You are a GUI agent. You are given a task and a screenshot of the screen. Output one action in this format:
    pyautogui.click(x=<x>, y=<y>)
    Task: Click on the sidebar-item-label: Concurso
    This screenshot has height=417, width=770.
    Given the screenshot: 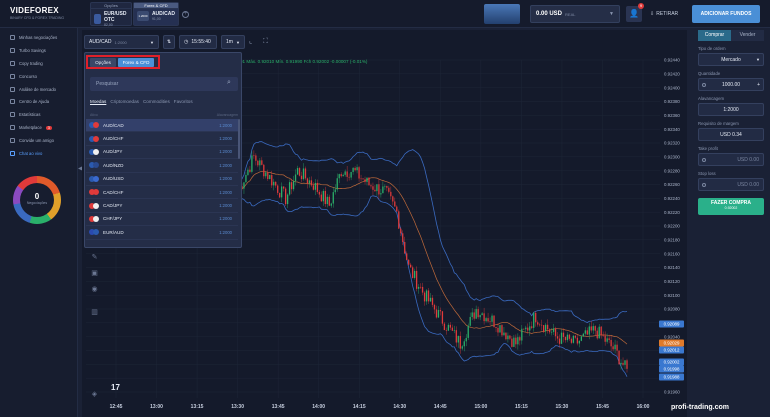 What is the action you would take?
    pyautogui.click(x=28, y=76)
    